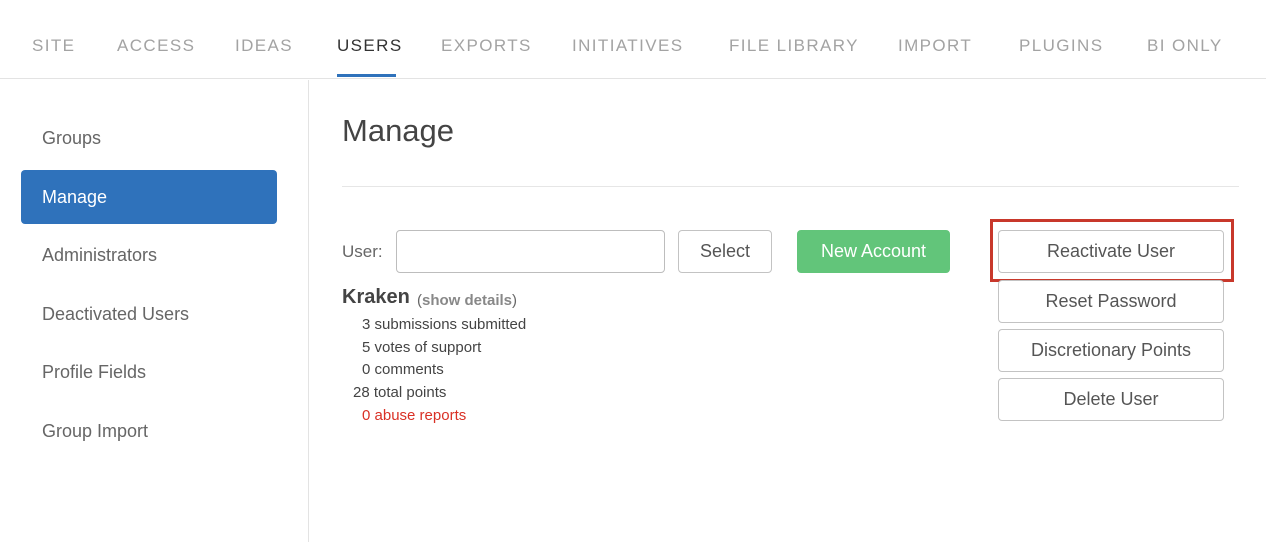 The image size is (1266, 542). What do you see at coordinates (725, 251) in the screenshot?
I see `select-button: Select` at bounding box center [725, 251].